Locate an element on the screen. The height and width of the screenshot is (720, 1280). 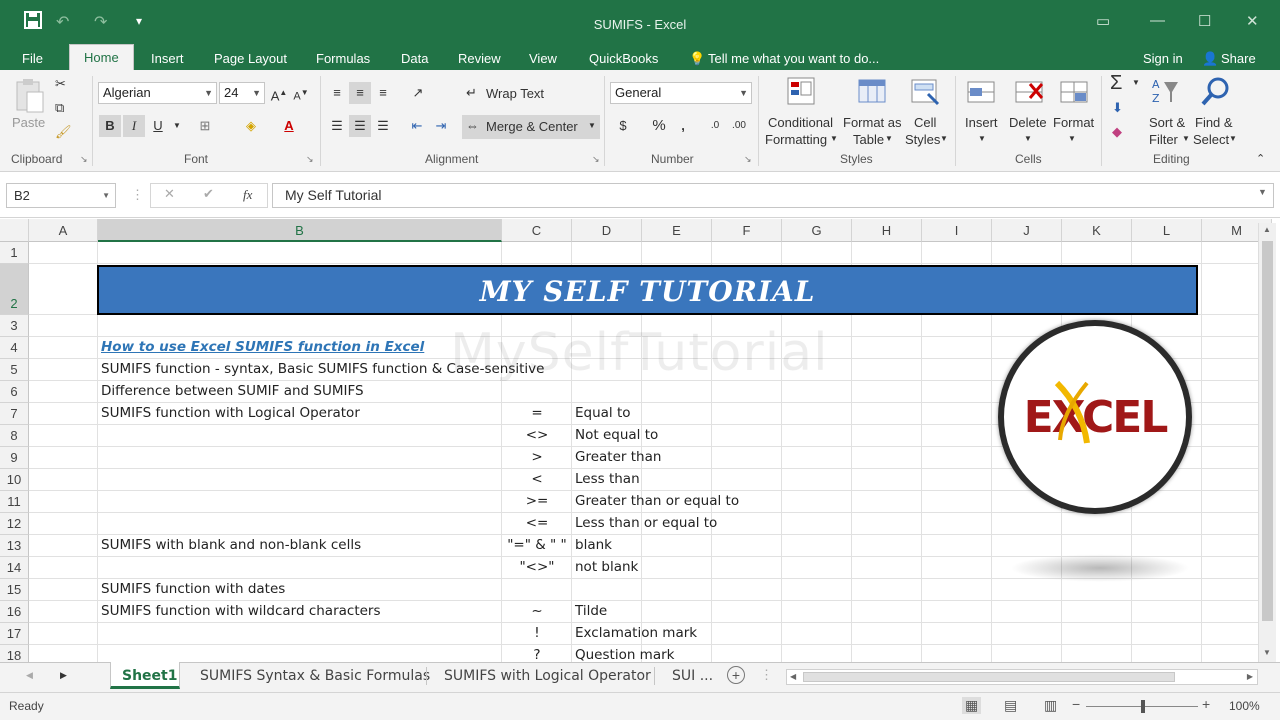
ribbon-display-icon: ▭ is located at coordinates (1103, 21).